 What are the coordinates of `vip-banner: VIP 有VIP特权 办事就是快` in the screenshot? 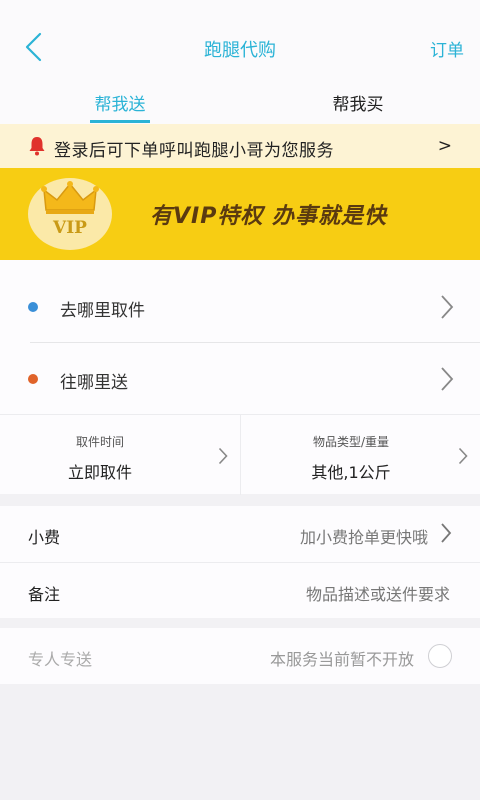 It's located at (240, 214).